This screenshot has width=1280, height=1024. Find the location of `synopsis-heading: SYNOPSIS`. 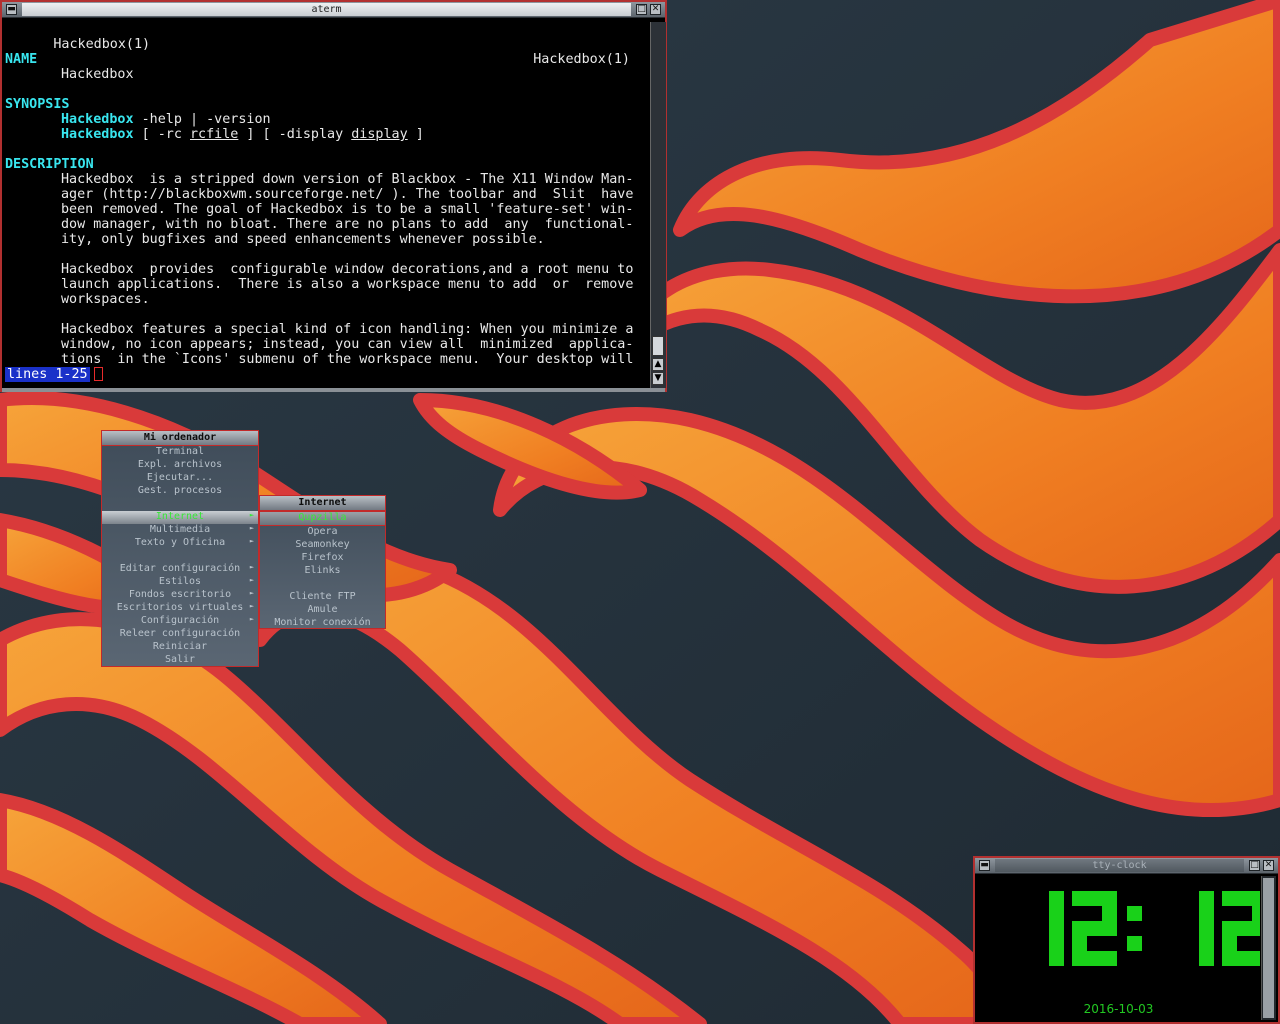

synopsis-heading: SYNOPSIS is located at coordinates (37, 104).